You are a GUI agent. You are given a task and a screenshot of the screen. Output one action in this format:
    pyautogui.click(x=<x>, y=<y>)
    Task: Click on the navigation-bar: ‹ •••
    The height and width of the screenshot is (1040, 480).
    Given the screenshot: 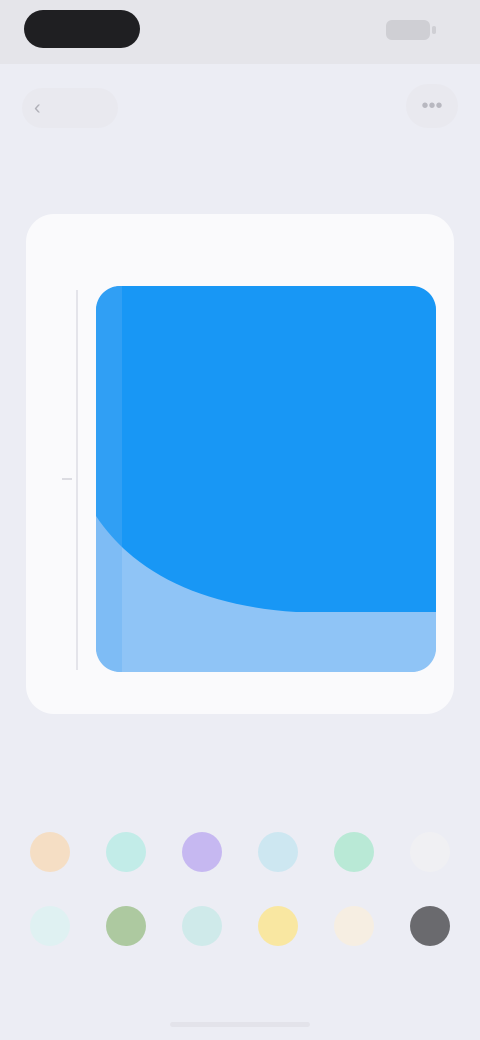 What is the action you would take?
    pyautogui.click(x=240, y=112)
    